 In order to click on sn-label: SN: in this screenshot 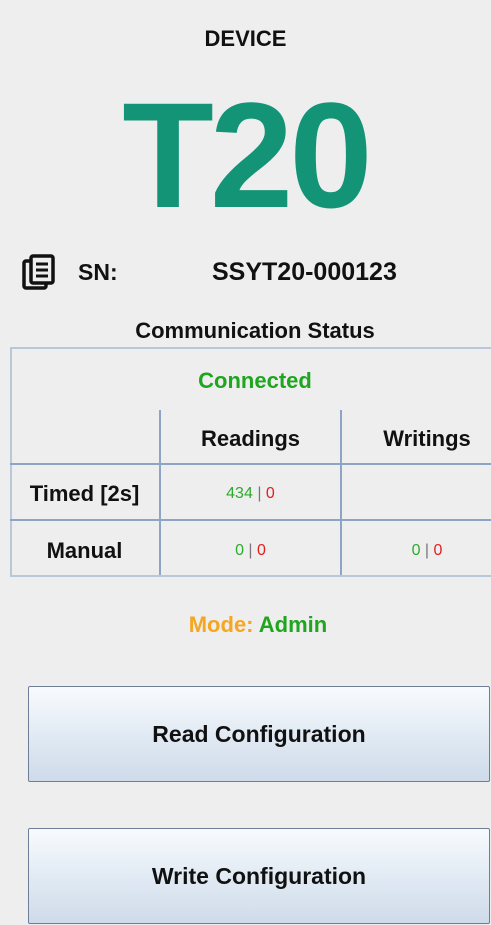, I will do `click(98, 271)`.